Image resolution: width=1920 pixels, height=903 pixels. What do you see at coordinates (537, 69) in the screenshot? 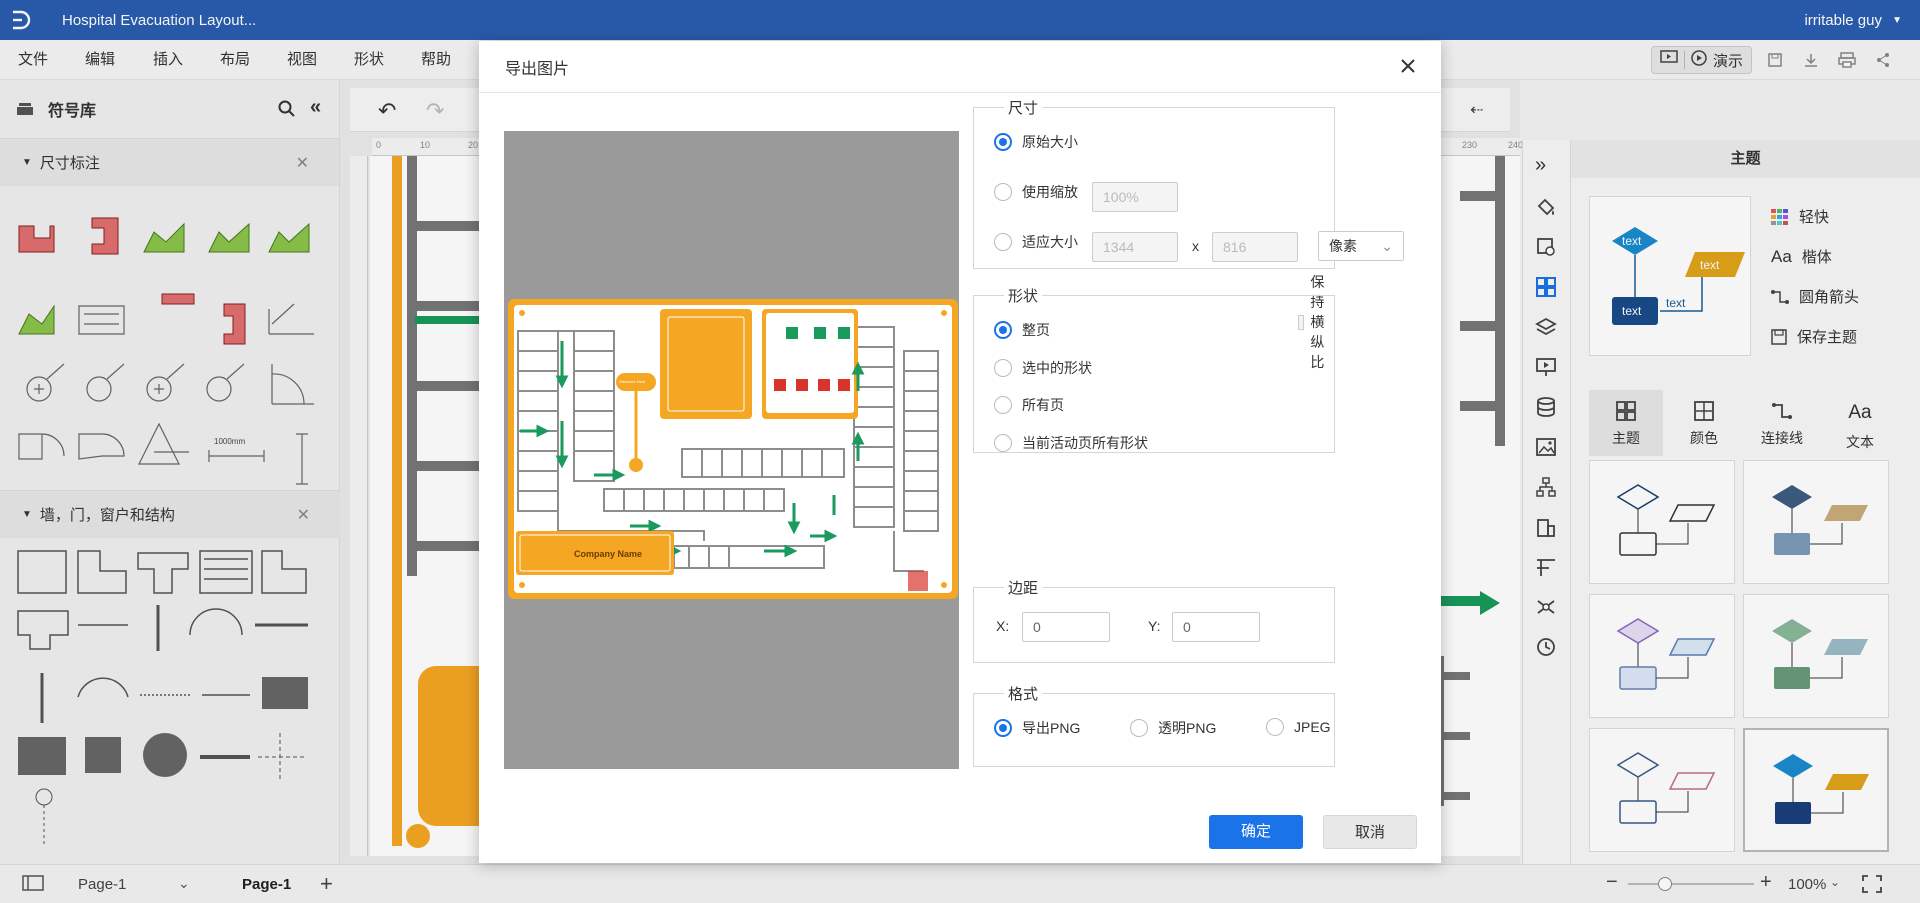
I see `dialog-title: 导出图片` at bounding box center [537, 69].